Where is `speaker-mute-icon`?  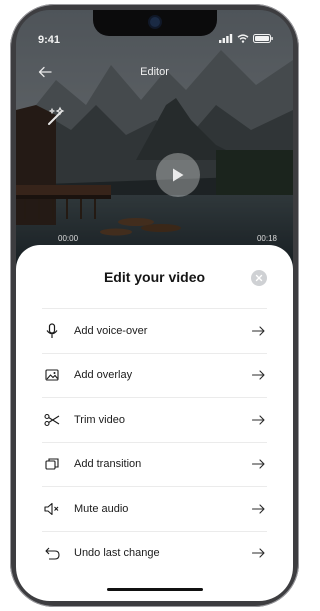 speaker-mute-icon is located at coordinates (52, 509).